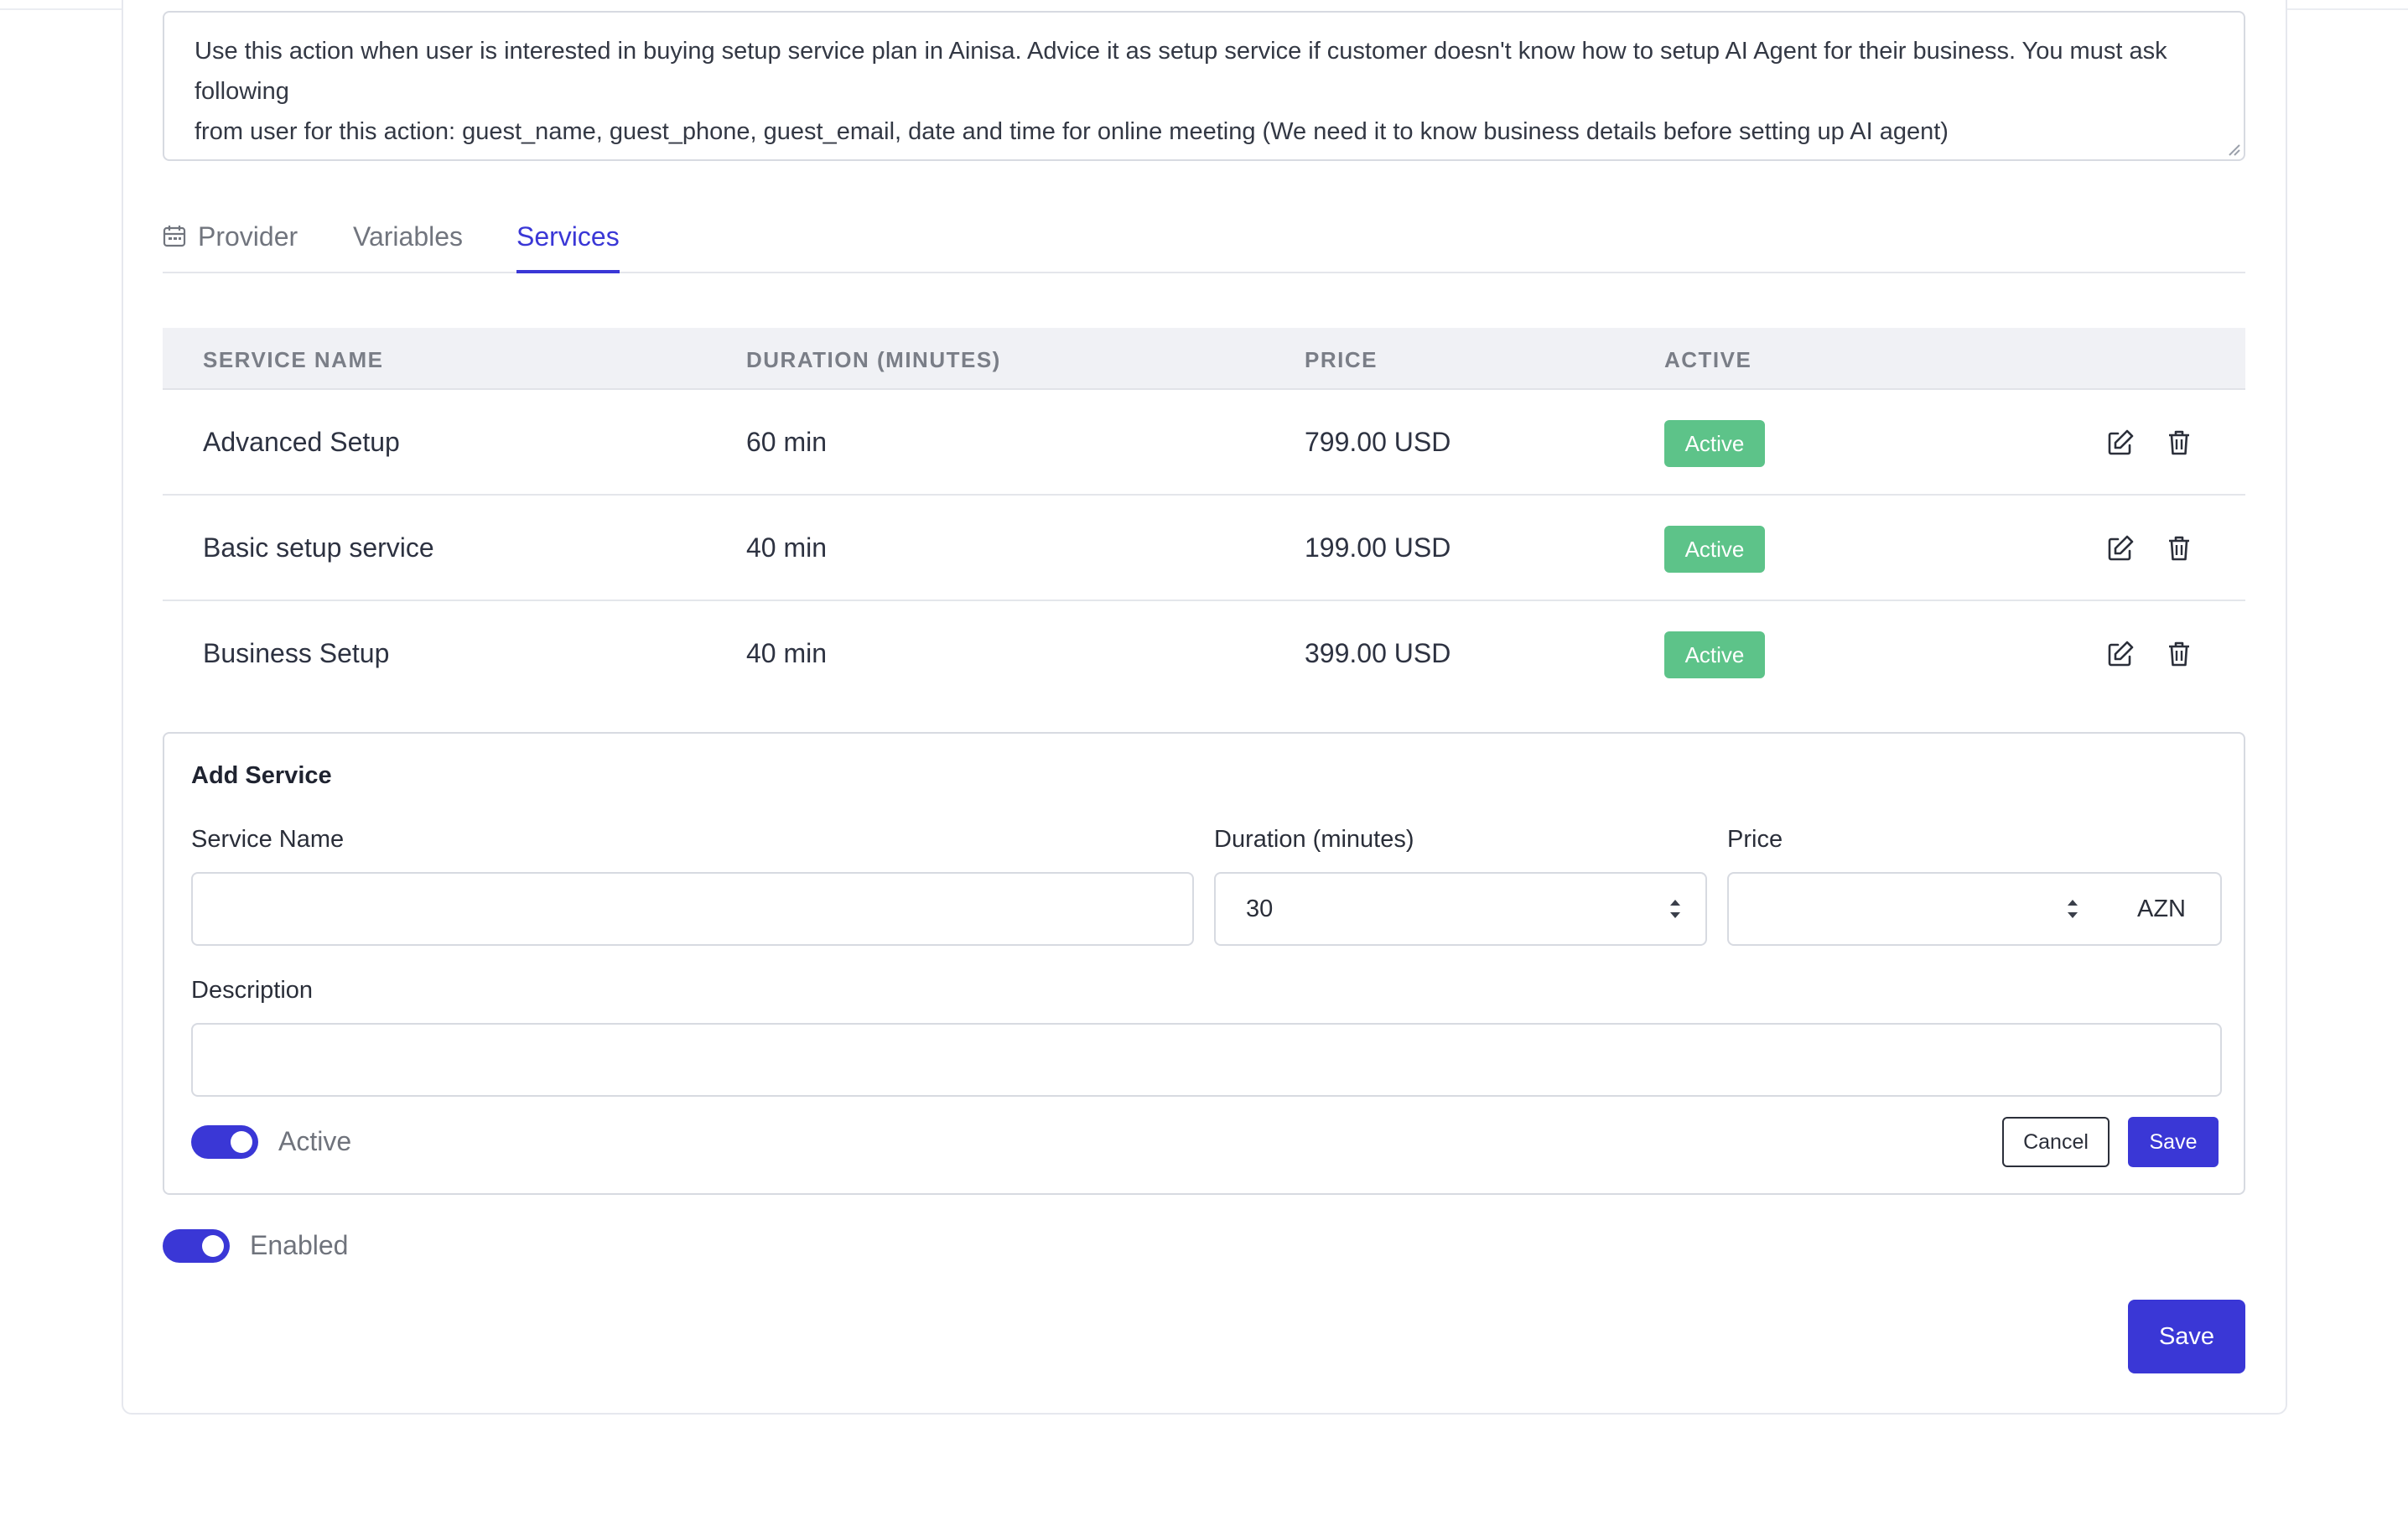  I want to click on price-label: Price, so click(1755, 839).